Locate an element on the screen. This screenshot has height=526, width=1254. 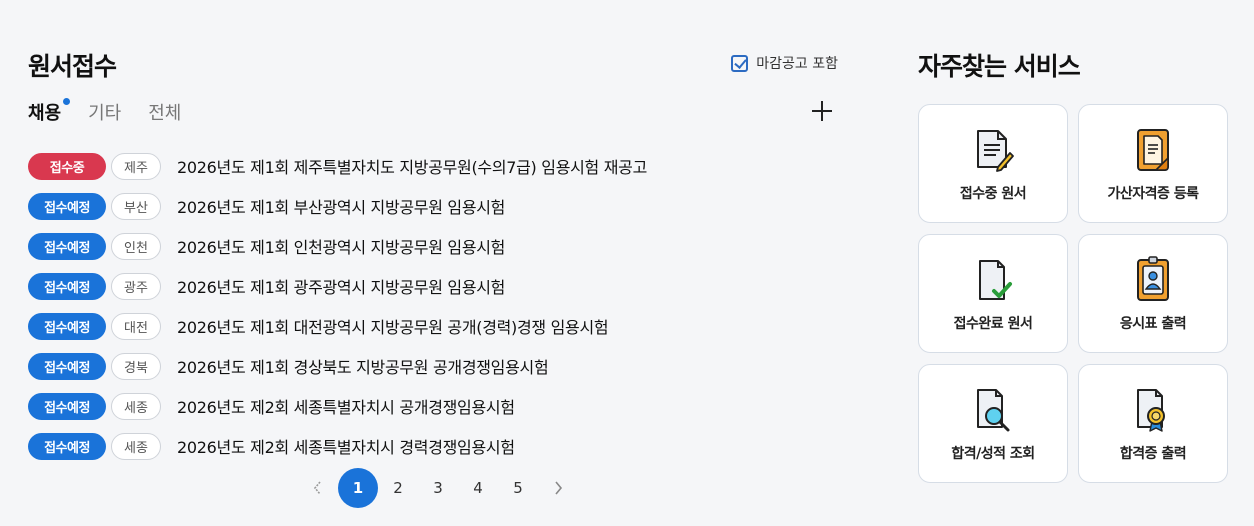
list-item-title: 2026년도 제1회 대전광역시 지방공무원 공개(경력)경쟁 임용시험 is located at coordinates (393, 326).